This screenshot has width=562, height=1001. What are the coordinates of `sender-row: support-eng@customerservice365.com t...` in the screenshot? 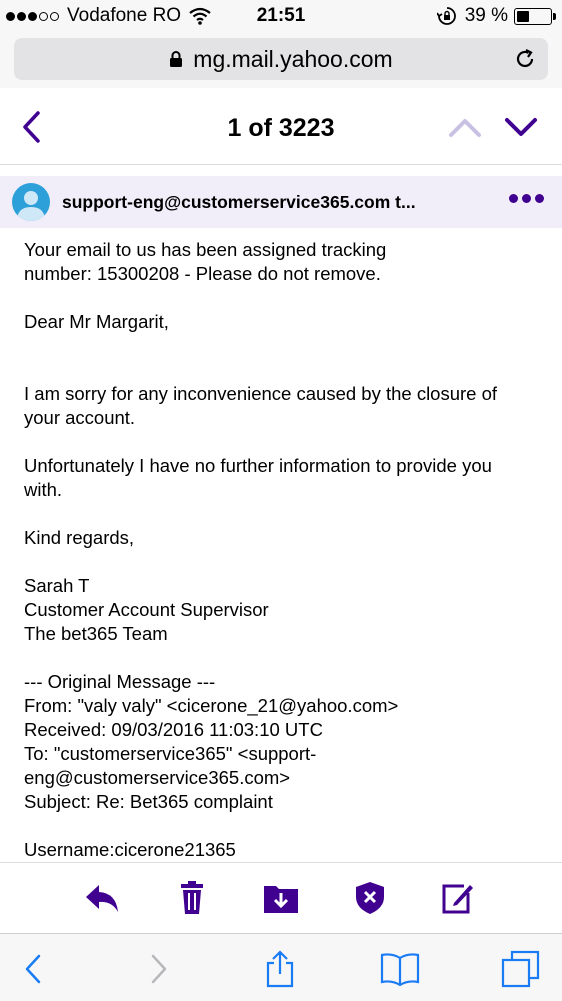 It's located at (281, 202).